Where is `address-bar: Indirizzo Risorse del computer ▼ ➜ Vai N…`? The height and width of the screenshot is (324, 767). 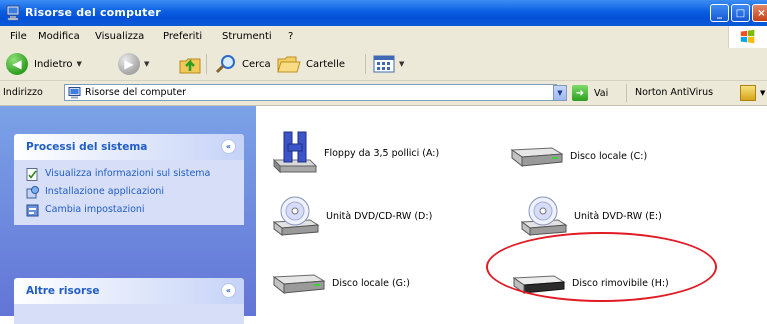 address-bar: Indirizzo Risorse del computer ▼ ➜ Vai N… is located at coordinates (383, 93).